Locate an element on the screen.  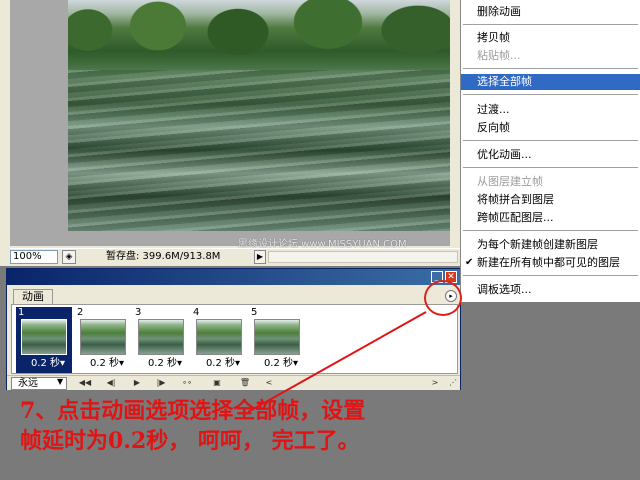
caption-line-2: 帧延时为0.2秒， 呵呵， 完工了。 is located at coordinates (190, 441).